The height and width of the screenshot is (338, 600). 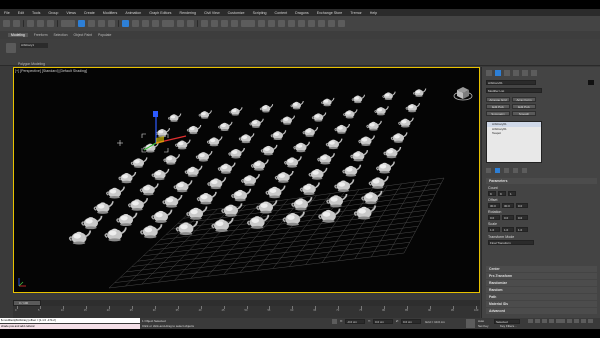 What do you see at coordinates (214, 23) in the screenshot?
I see `angle-snap-icon` at bounding box center [214, 23].